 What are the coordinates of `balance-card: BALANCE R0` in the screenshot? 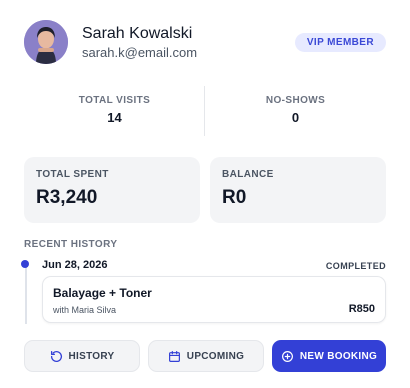 It's located at (298, 190).